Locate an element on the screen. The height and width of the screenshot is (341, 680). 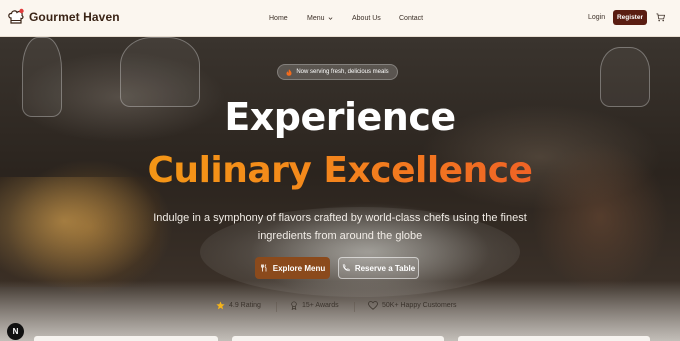
nav-link-menu-label: Menu is located at coordinates (316, 18).